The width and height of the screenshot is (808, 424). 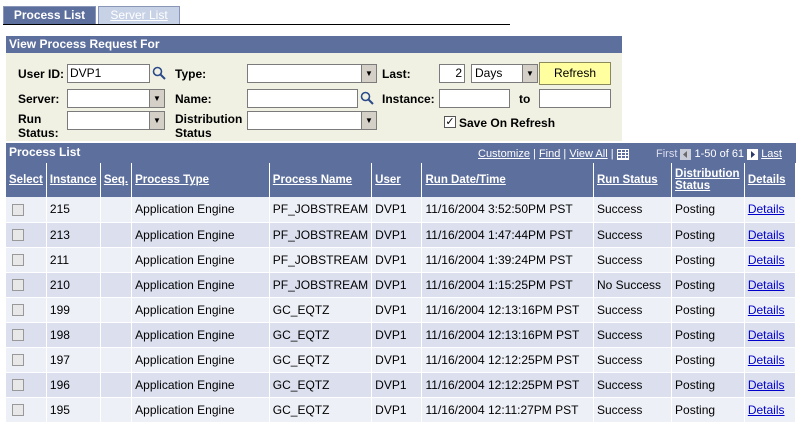 What do you see at coordinates (507, 285) in the screenshot?
I see `run-datetime-cell: 11/16/2004 1:15:25PM PST` at bounding box center [507, 285].